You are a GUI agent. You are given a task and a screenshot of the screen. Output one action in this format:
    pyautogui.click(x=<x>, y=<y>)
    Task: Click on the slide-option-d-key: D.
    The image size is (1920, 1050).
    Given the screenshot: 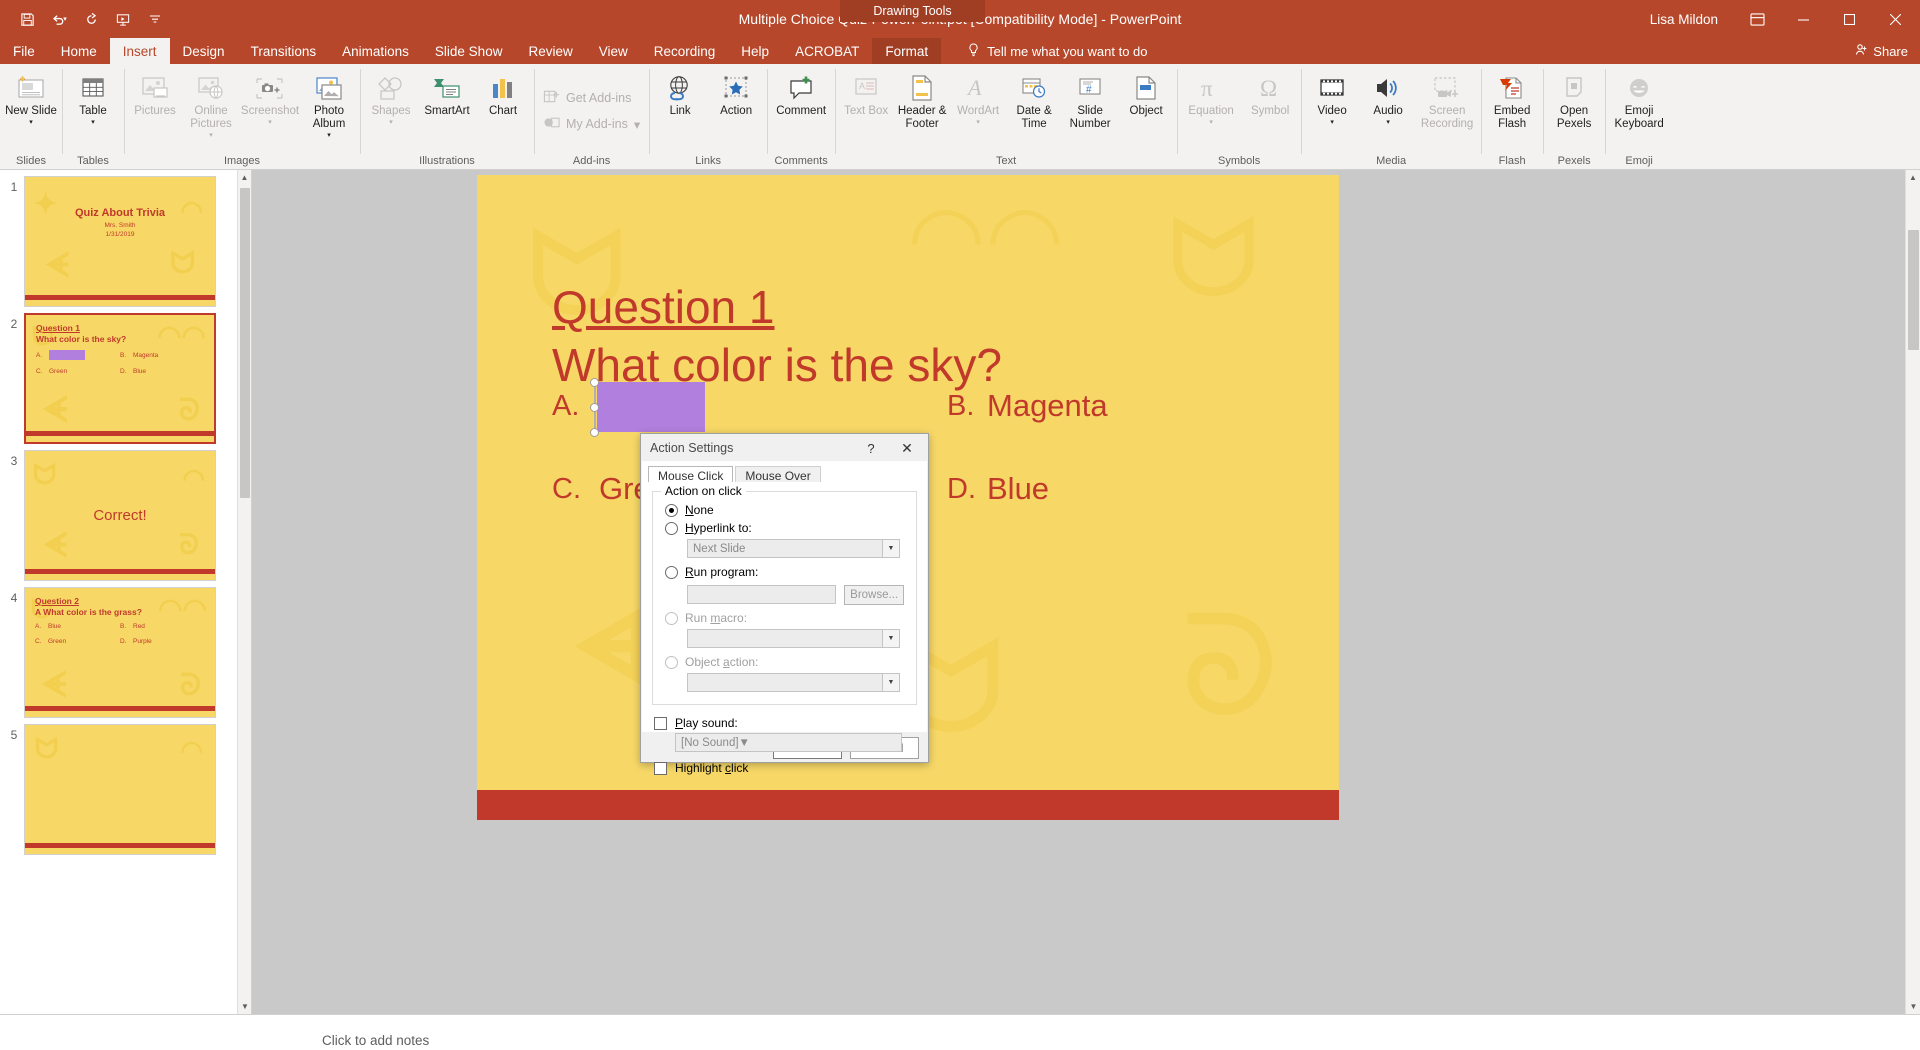 What is the action you would take?
    pyautogui.click(x=961, y=489)
    